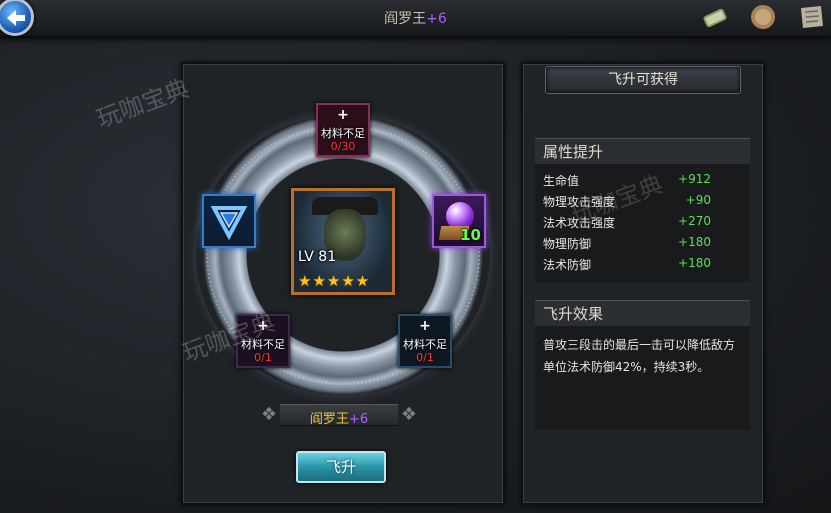 This screenshot has width=831, height=513. I want to click on page-title-name: 阎罗王, so click(405, 19).